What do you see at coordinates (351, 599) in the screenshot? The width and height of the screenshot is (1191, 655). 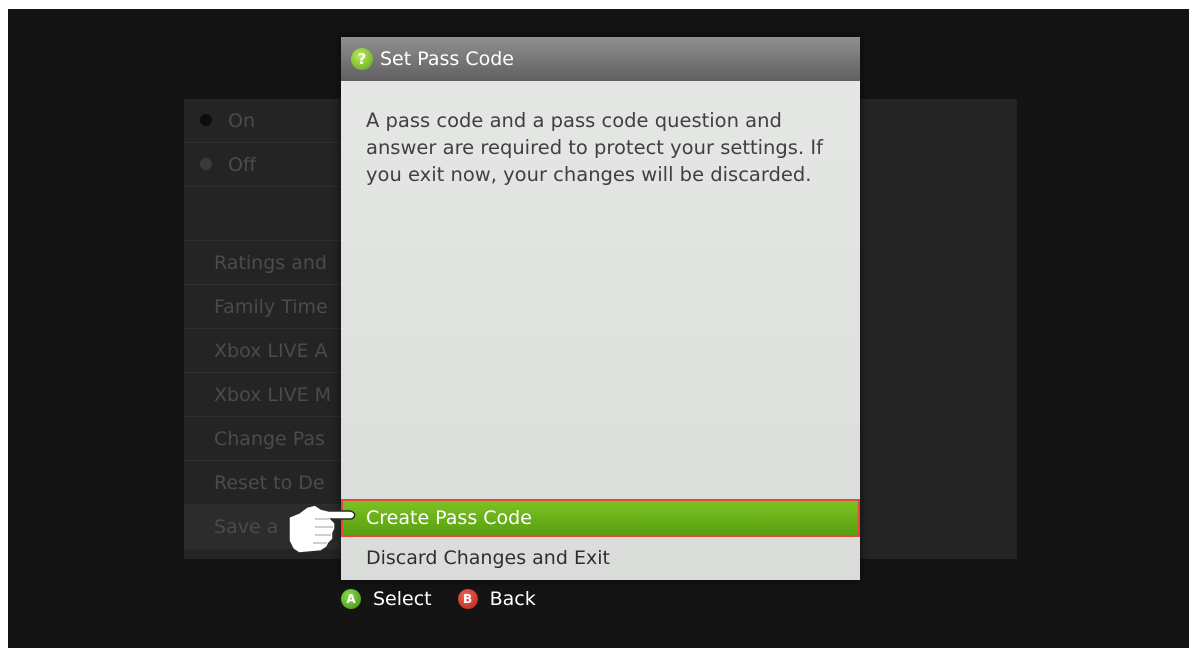 I see `a-button-icon: A` at bounding box center [351, 599].